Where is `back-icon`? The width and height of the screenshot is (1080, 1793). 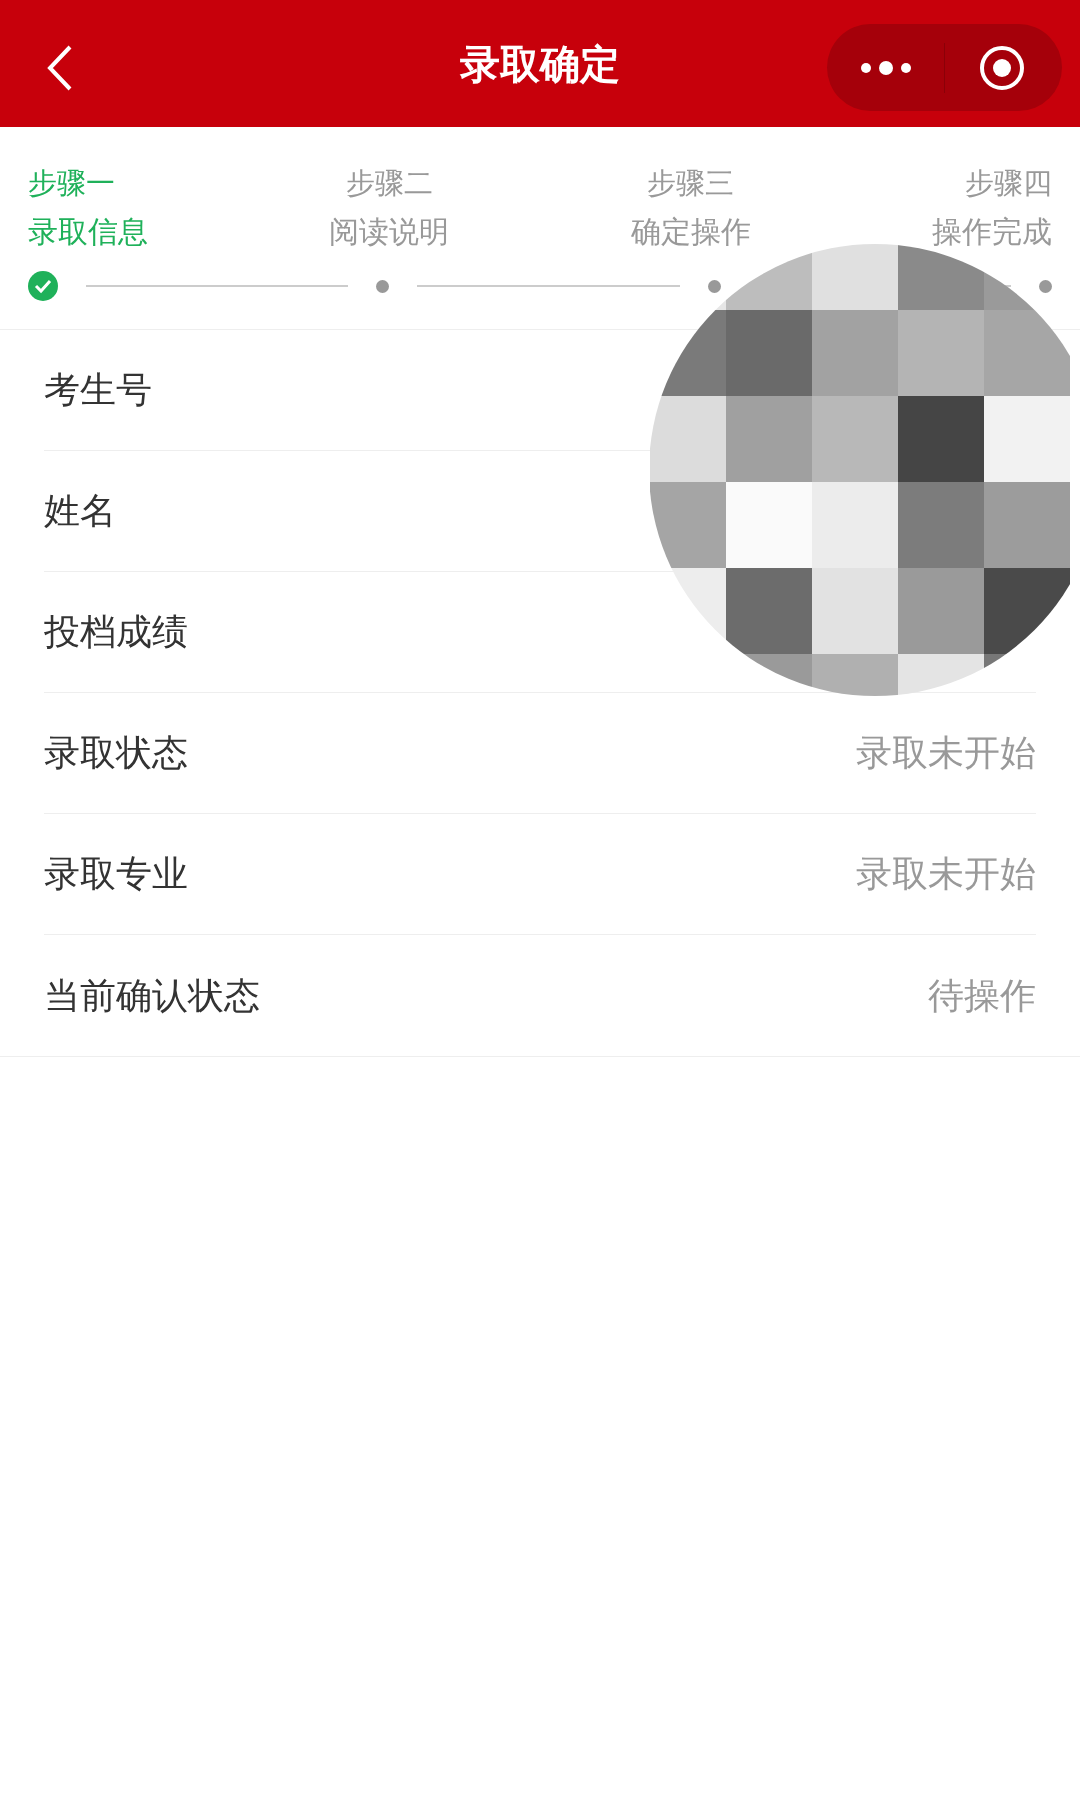 back-icon is located at coordinates (60, 68).